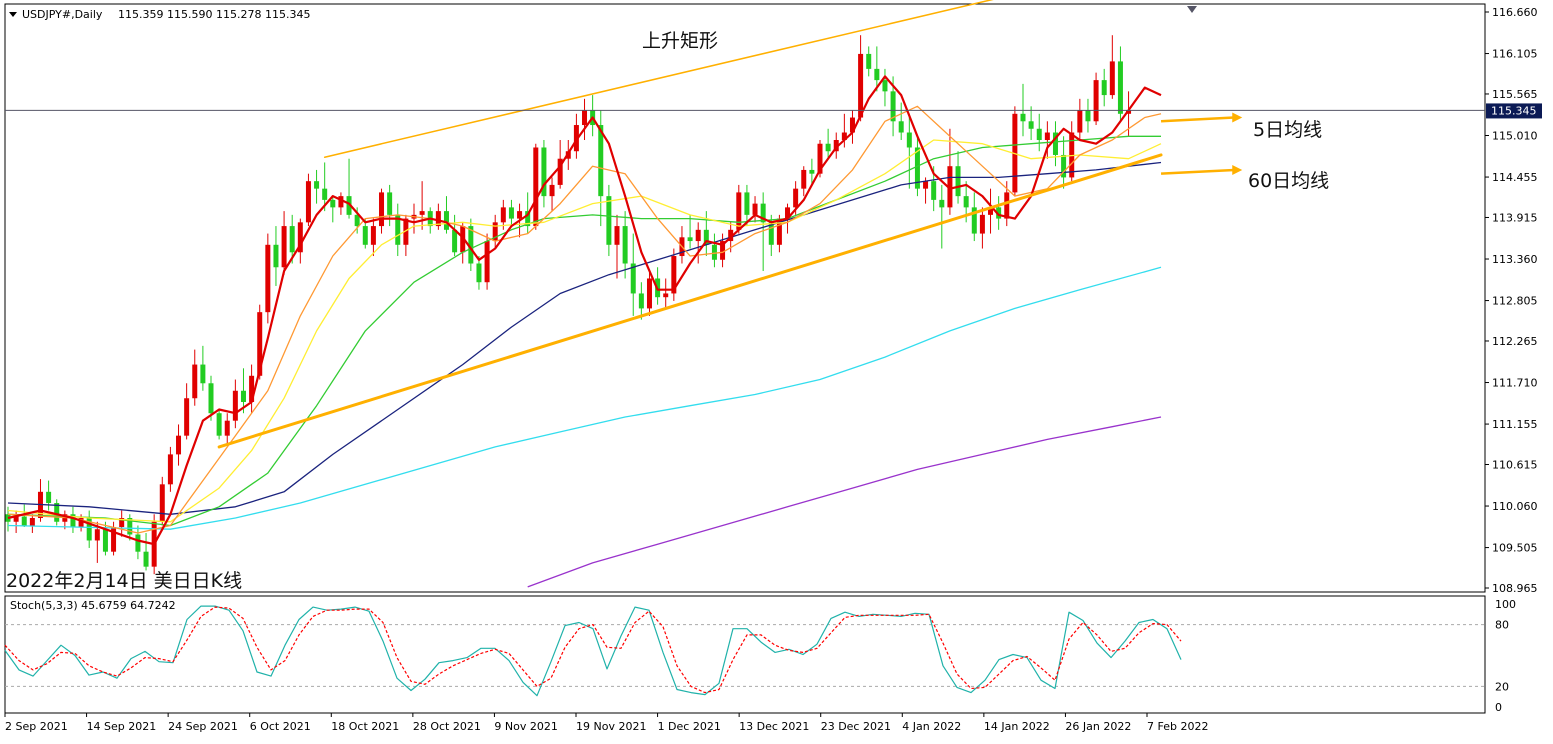 This screenshot has height=744, width=1553. What do you see at coordinates (122, 726) in the screenshot?
I see `time-tick-label: 14 Sep 2021` at bounding box center [122, 726].